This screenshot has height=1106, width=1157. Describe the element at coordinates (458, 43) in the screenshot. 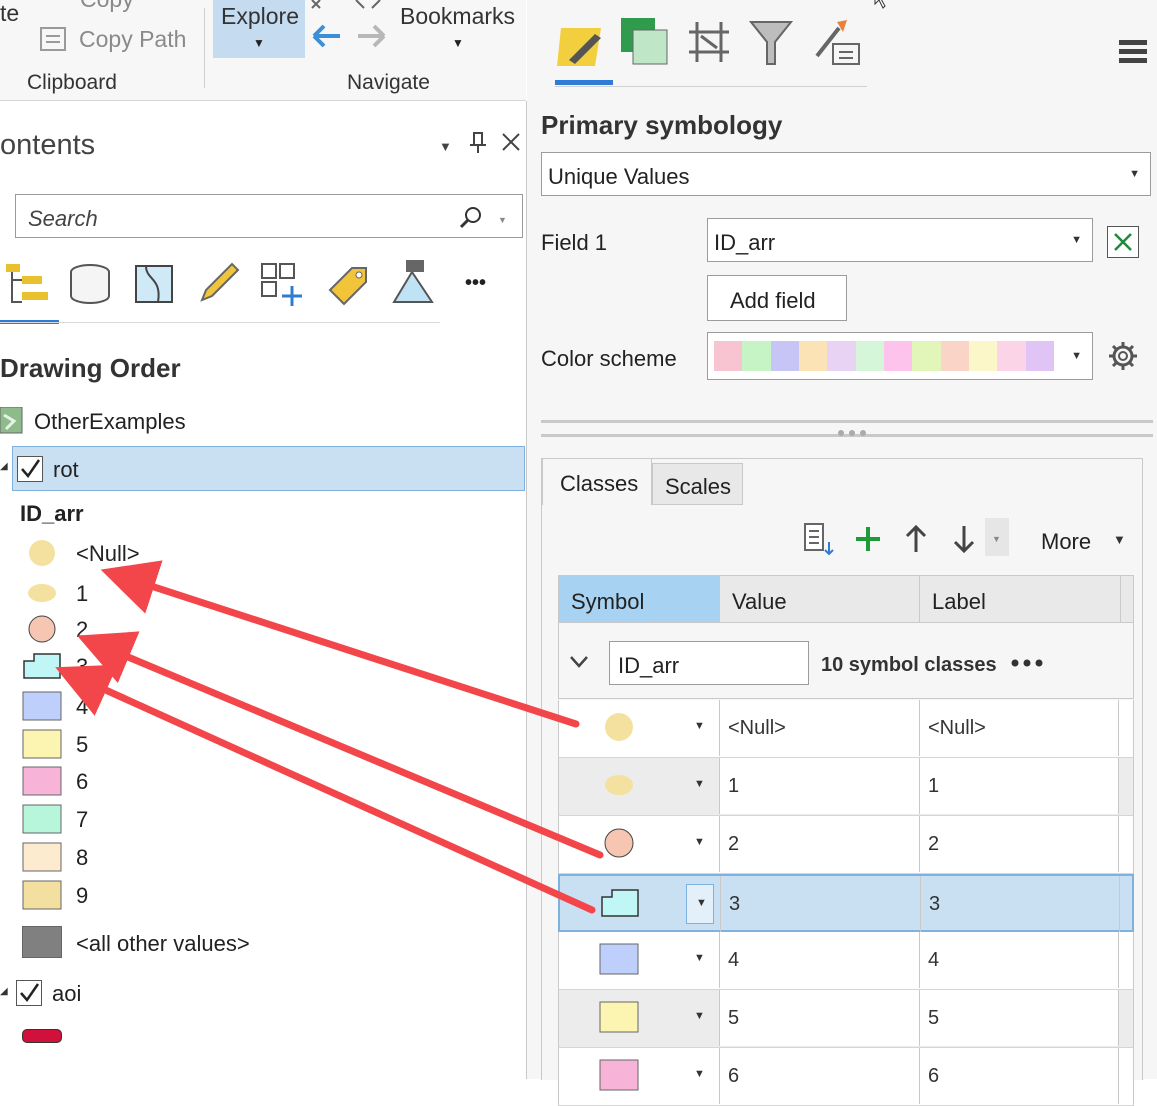

I see `bookmarks-chevron-icon: ▼` at that location.